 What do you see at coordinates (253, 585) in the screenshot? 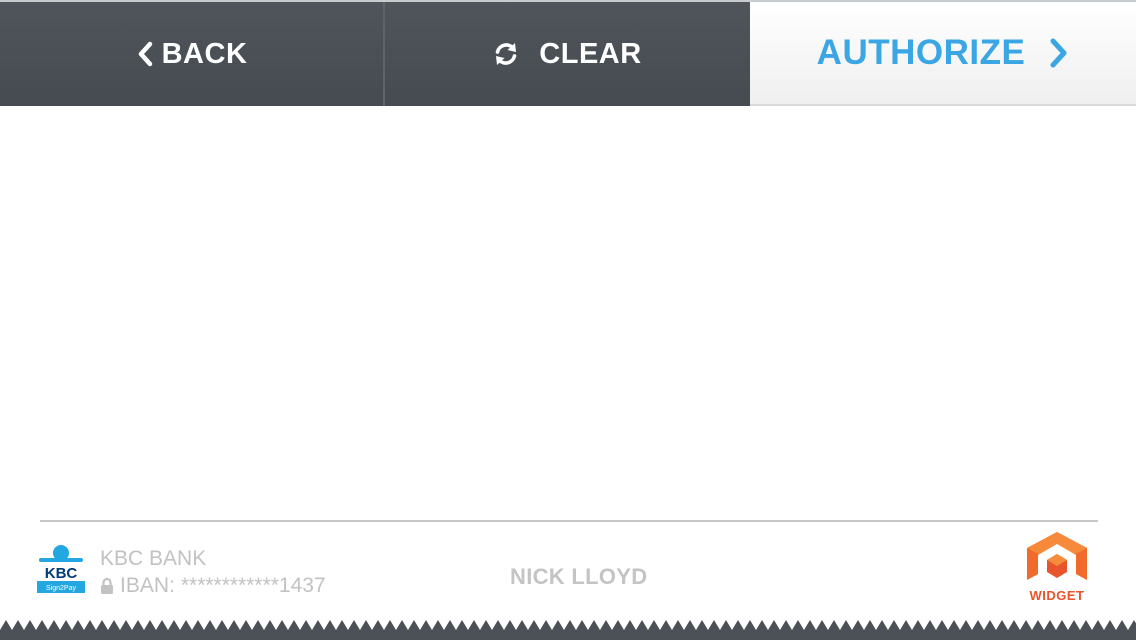
I see `iban-value: ************1437` at bounding box center [253, 585].